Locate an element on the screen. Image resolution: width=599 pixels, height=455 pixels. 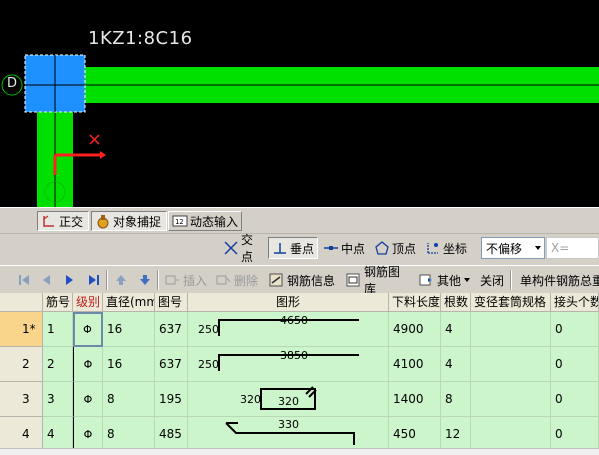
ortho-toggle: 正交 is located at coordinates (63, 221).